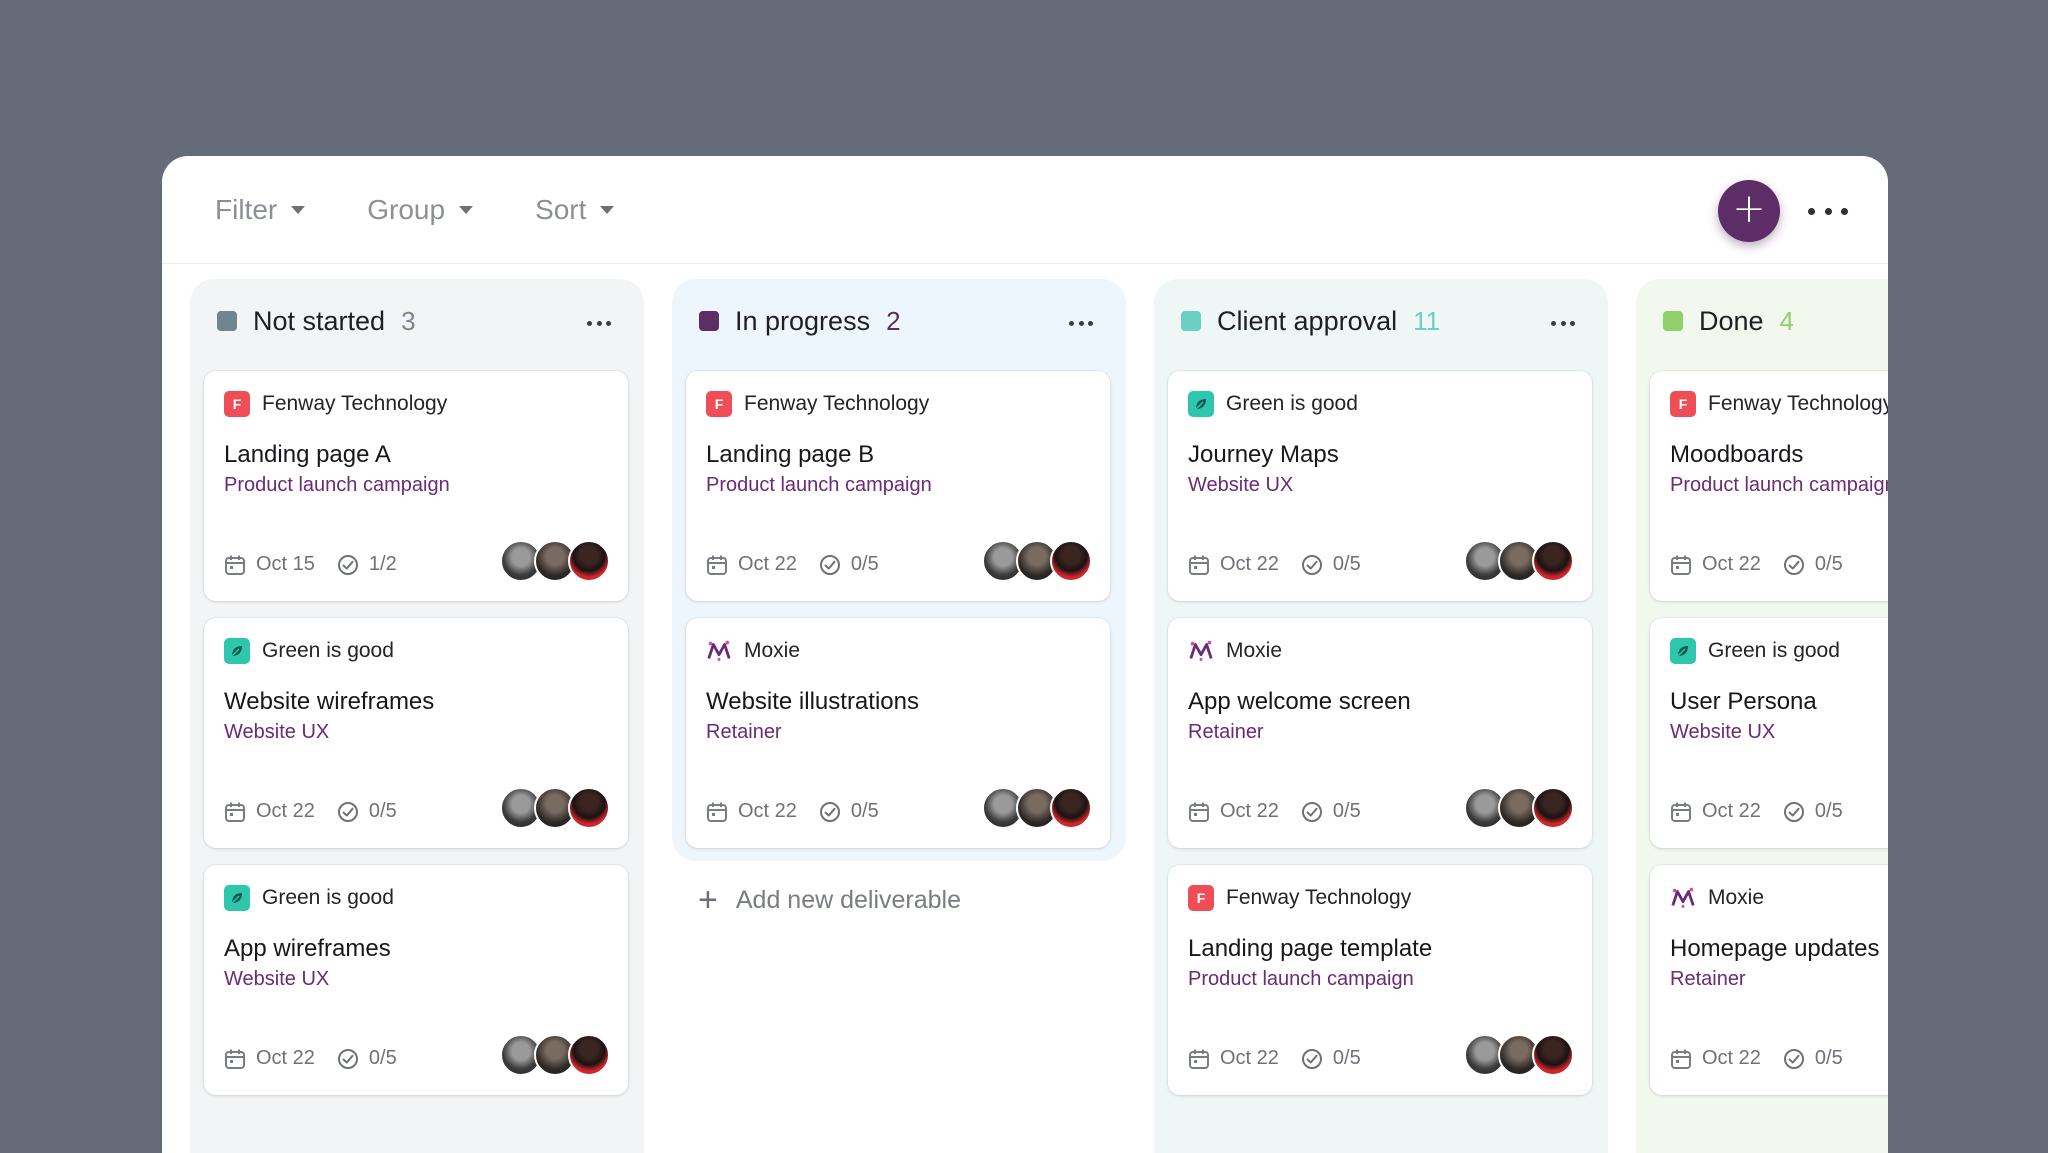 The height and width of the screenshot is (1153, 2048). Describe the element at coordinates (607, 209) in the screenshot. I see `caret-down-icon` at that location.